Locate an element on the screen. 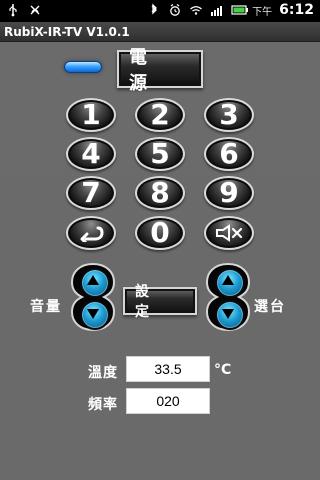 The image size is (320, 480). mute-icon is located at coordinates (229, 233).